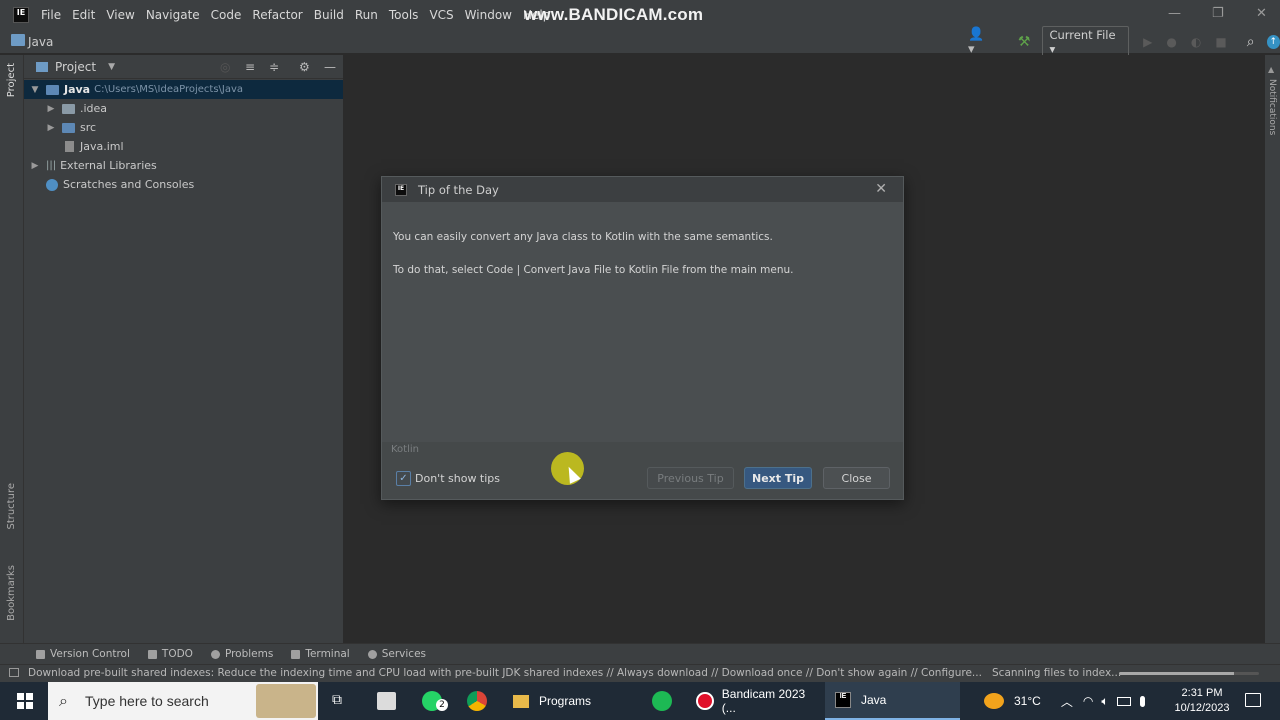 The height and width of the screenshot is (720, 1280). Describe the element at coordinates (477, 701) in the screenshot. I see `chrome-icon` at that location.